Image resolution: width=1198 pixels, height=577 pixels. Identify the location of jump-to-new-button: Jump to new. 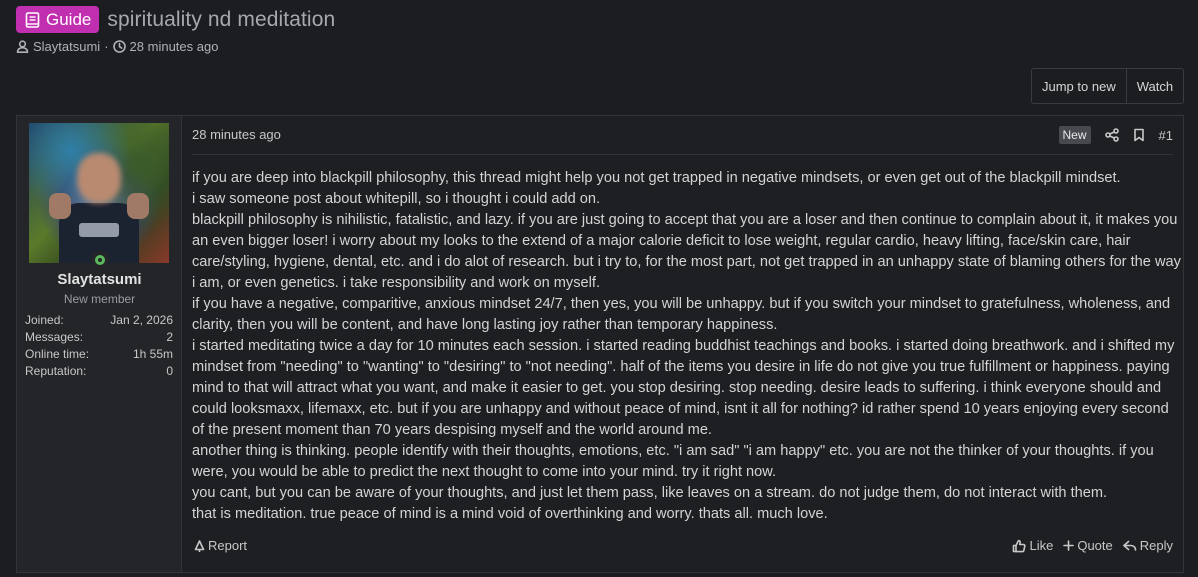
(1079, 86).